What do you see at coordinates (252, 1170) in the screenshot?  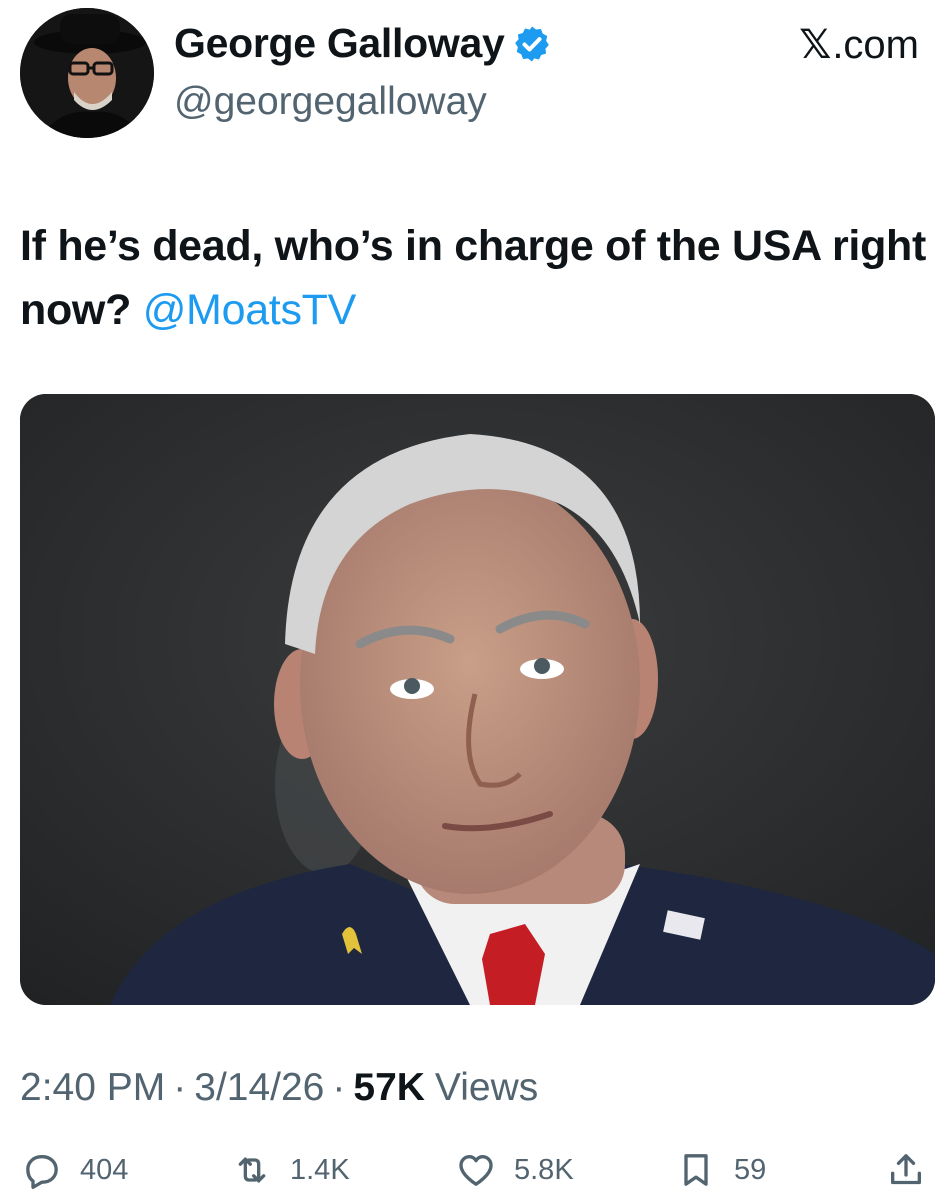 I see `repost-icon` at bounding box center [252, 1170].